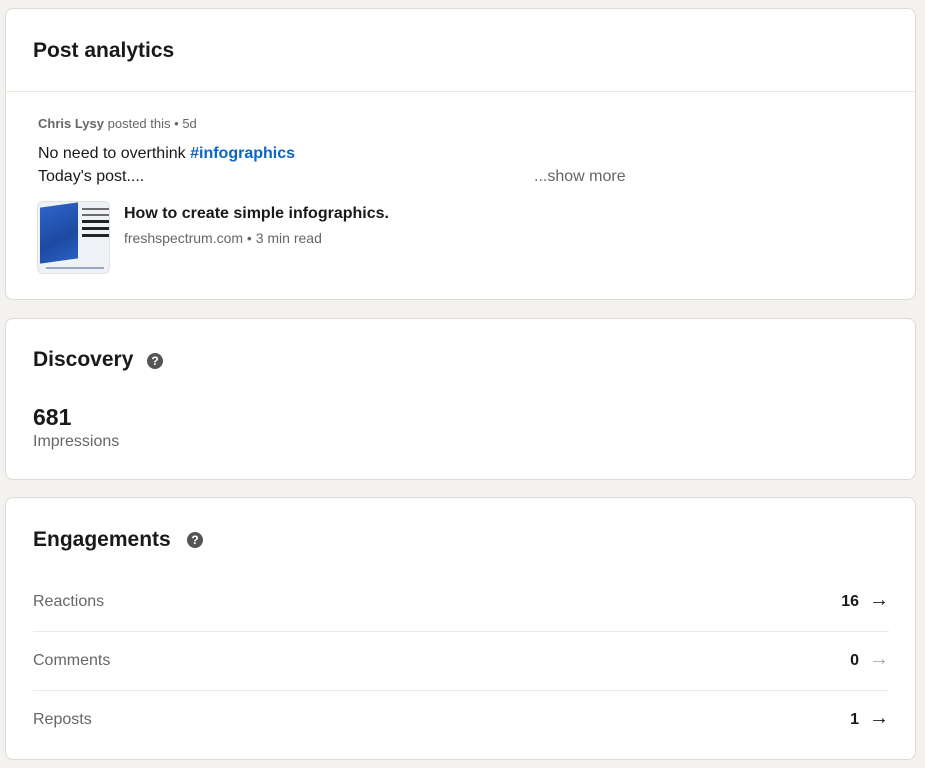 This screenshot has height=768, width=925. I want to click on article-source: freshspectrum.com • 3 min read, so click(223, 238).